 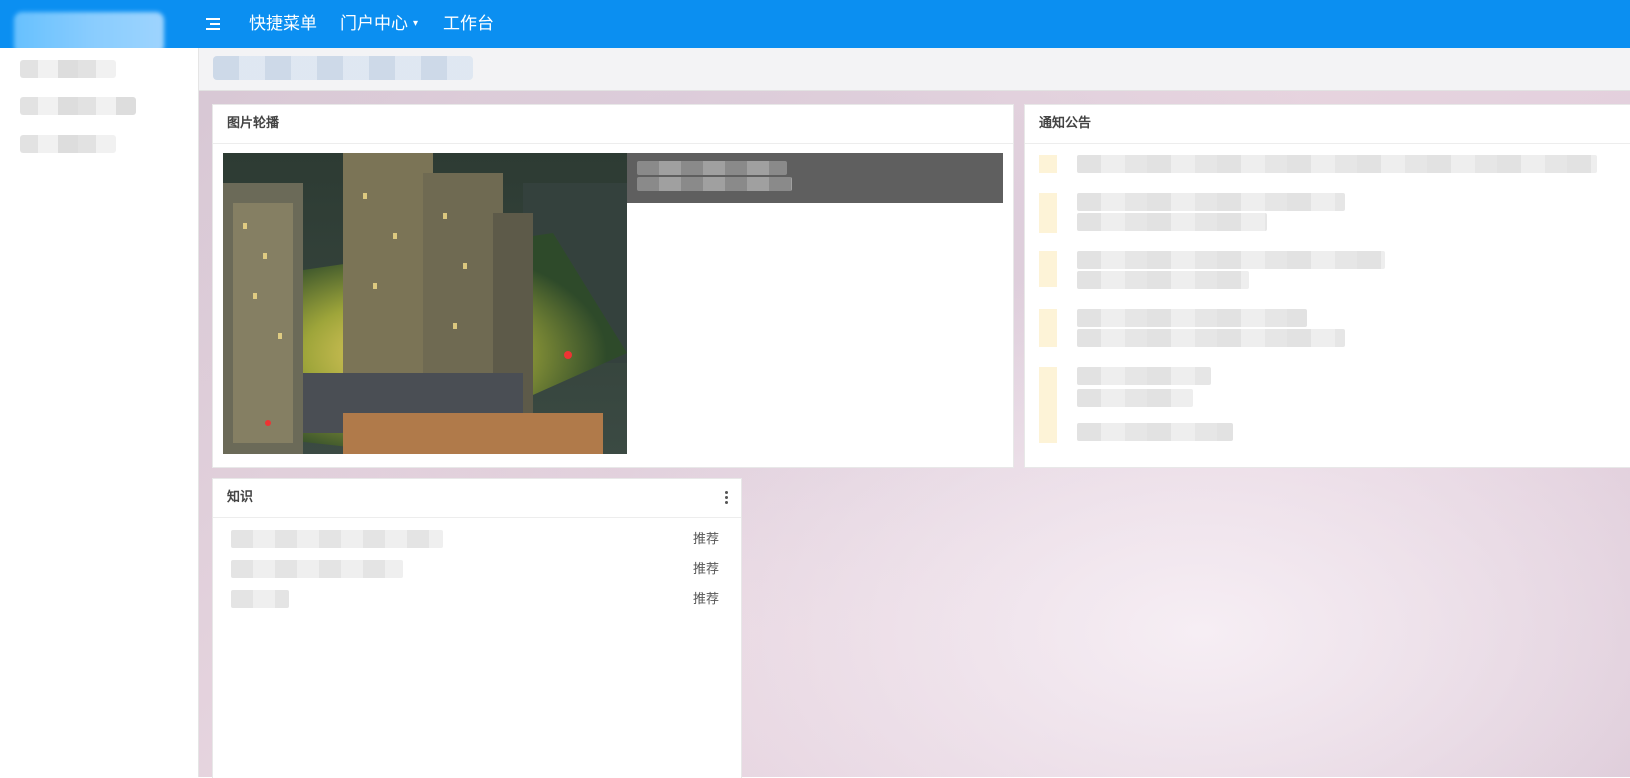 What do you see at coordinates (477, 498) in the screenshot?
I see `knowledge-card-header: 知识` at bounding box center [477, 498].